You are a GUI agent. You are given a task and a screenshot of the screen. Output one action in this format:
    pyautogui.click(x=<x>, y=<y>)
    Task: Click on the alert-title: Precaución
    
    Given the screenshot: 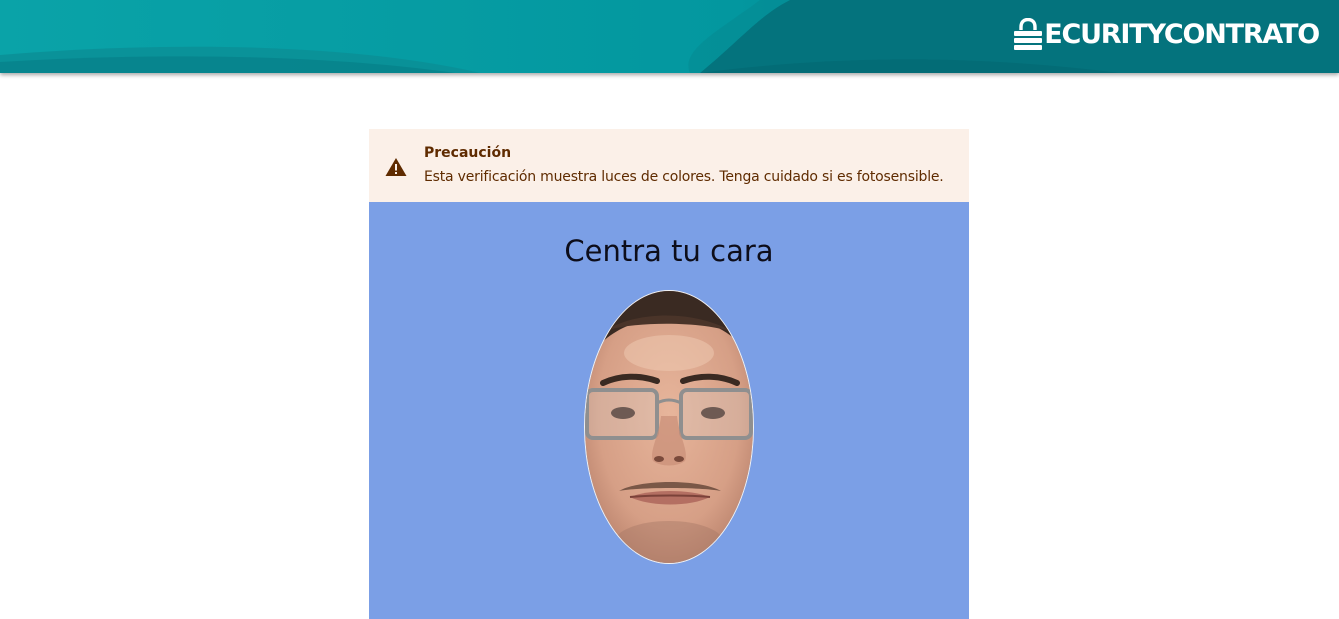 What is the action you would take?
    pyautogui.click(x=468, y=153)
    